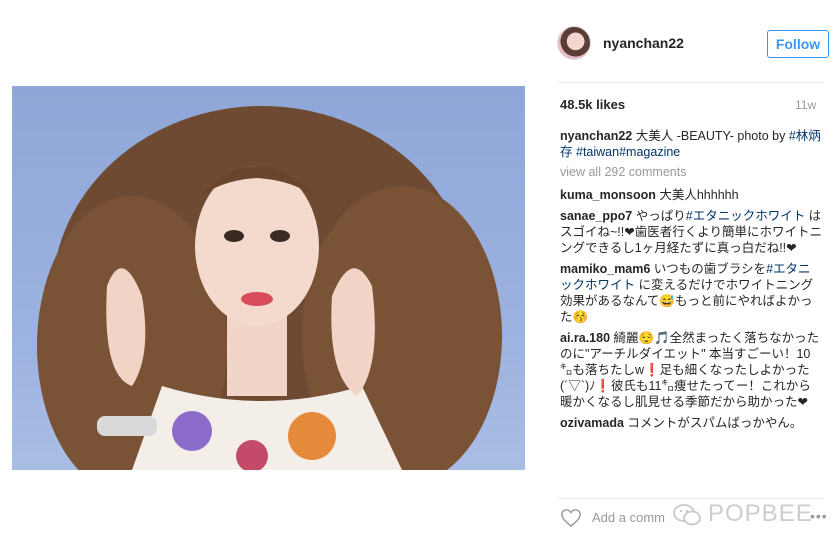 This screenshot has width=840, height=560. I want to click on comment-username: sanae_ppo7, so click(596, 216).